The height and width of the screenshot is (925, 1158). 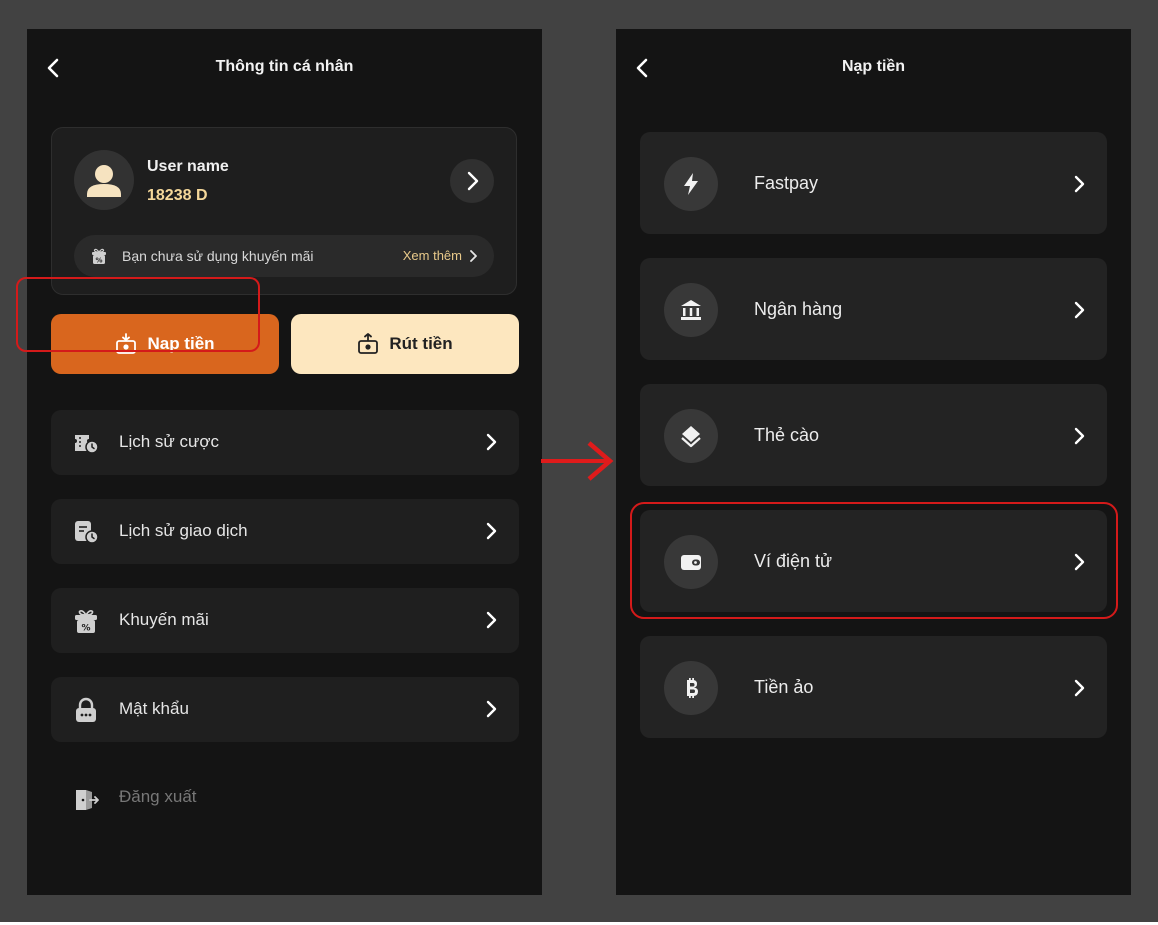 What do you see at coordinates (285, 442) in the screenshot?
I see `menu-item-bet-history: Lịch sử cược` at bounding box center [285, 442].